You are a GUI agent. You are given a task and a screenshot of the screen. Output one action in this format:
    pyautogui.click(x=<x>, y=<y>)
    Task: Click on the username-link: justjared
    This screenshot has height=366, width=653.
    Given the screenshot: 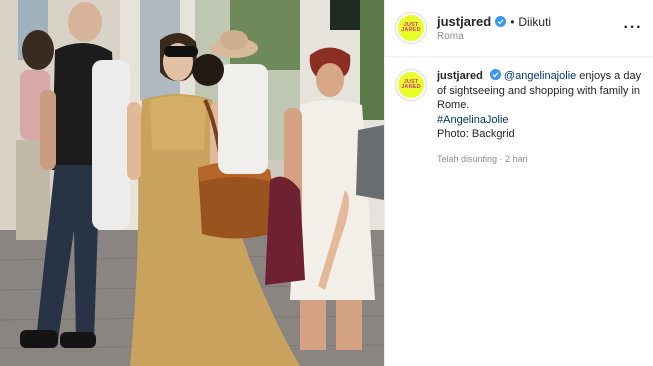 What is the action you would take?
    pyautogui.click(x=464, y=21)
    